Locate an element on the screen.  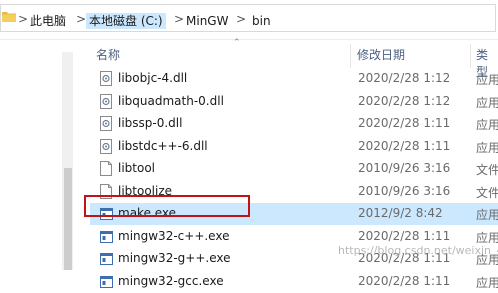
file-row: libssp-0.dll 2020/2/28 1:11 应用 is located at coordinates (294, 124).